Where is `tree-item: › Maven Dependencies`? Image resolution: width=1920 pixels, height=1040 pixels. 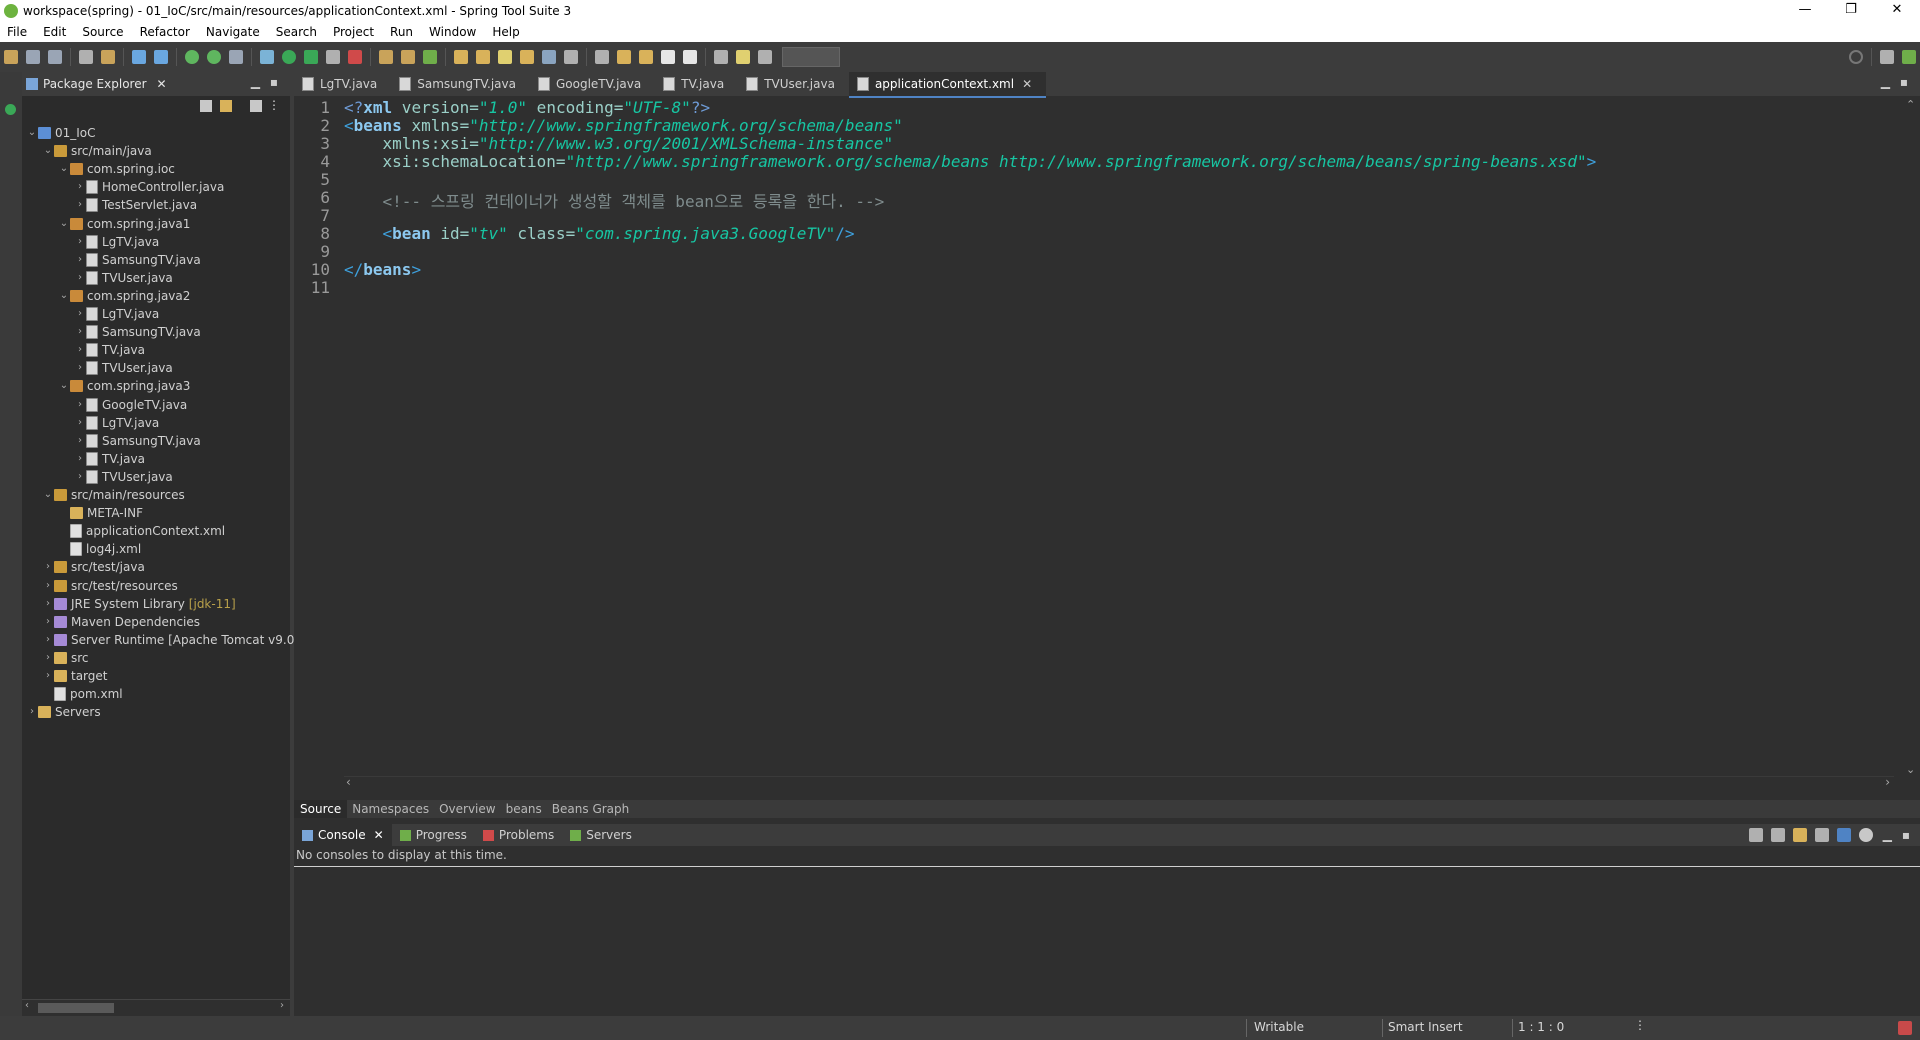
tree-item: › Maven Dependencies is located at coordinates (121, 622).